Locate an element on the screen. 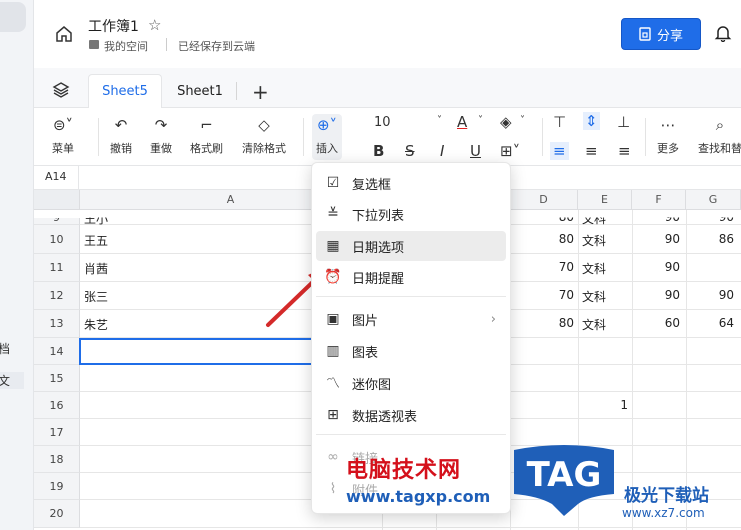 The image size is (741, 530). font-size-select: 10 is located at coordinates (382, 122).